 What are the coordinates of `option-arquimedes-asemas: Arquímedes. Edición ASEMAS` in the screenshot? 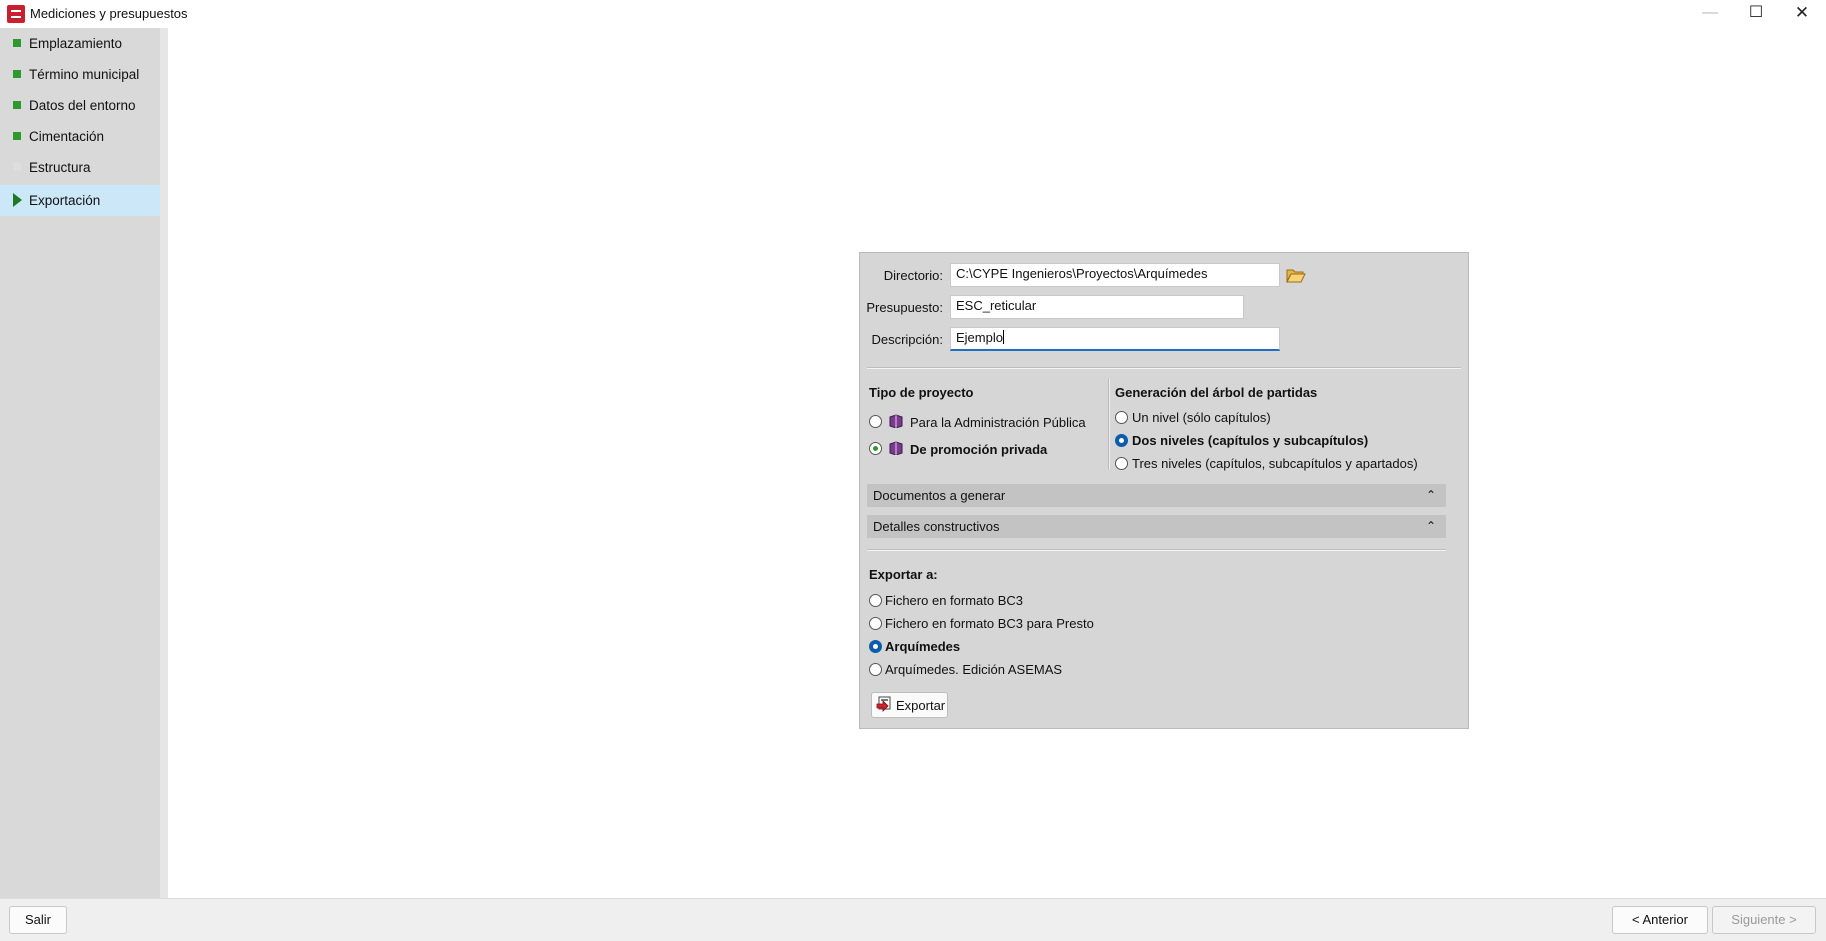 It's located at (973, 669).